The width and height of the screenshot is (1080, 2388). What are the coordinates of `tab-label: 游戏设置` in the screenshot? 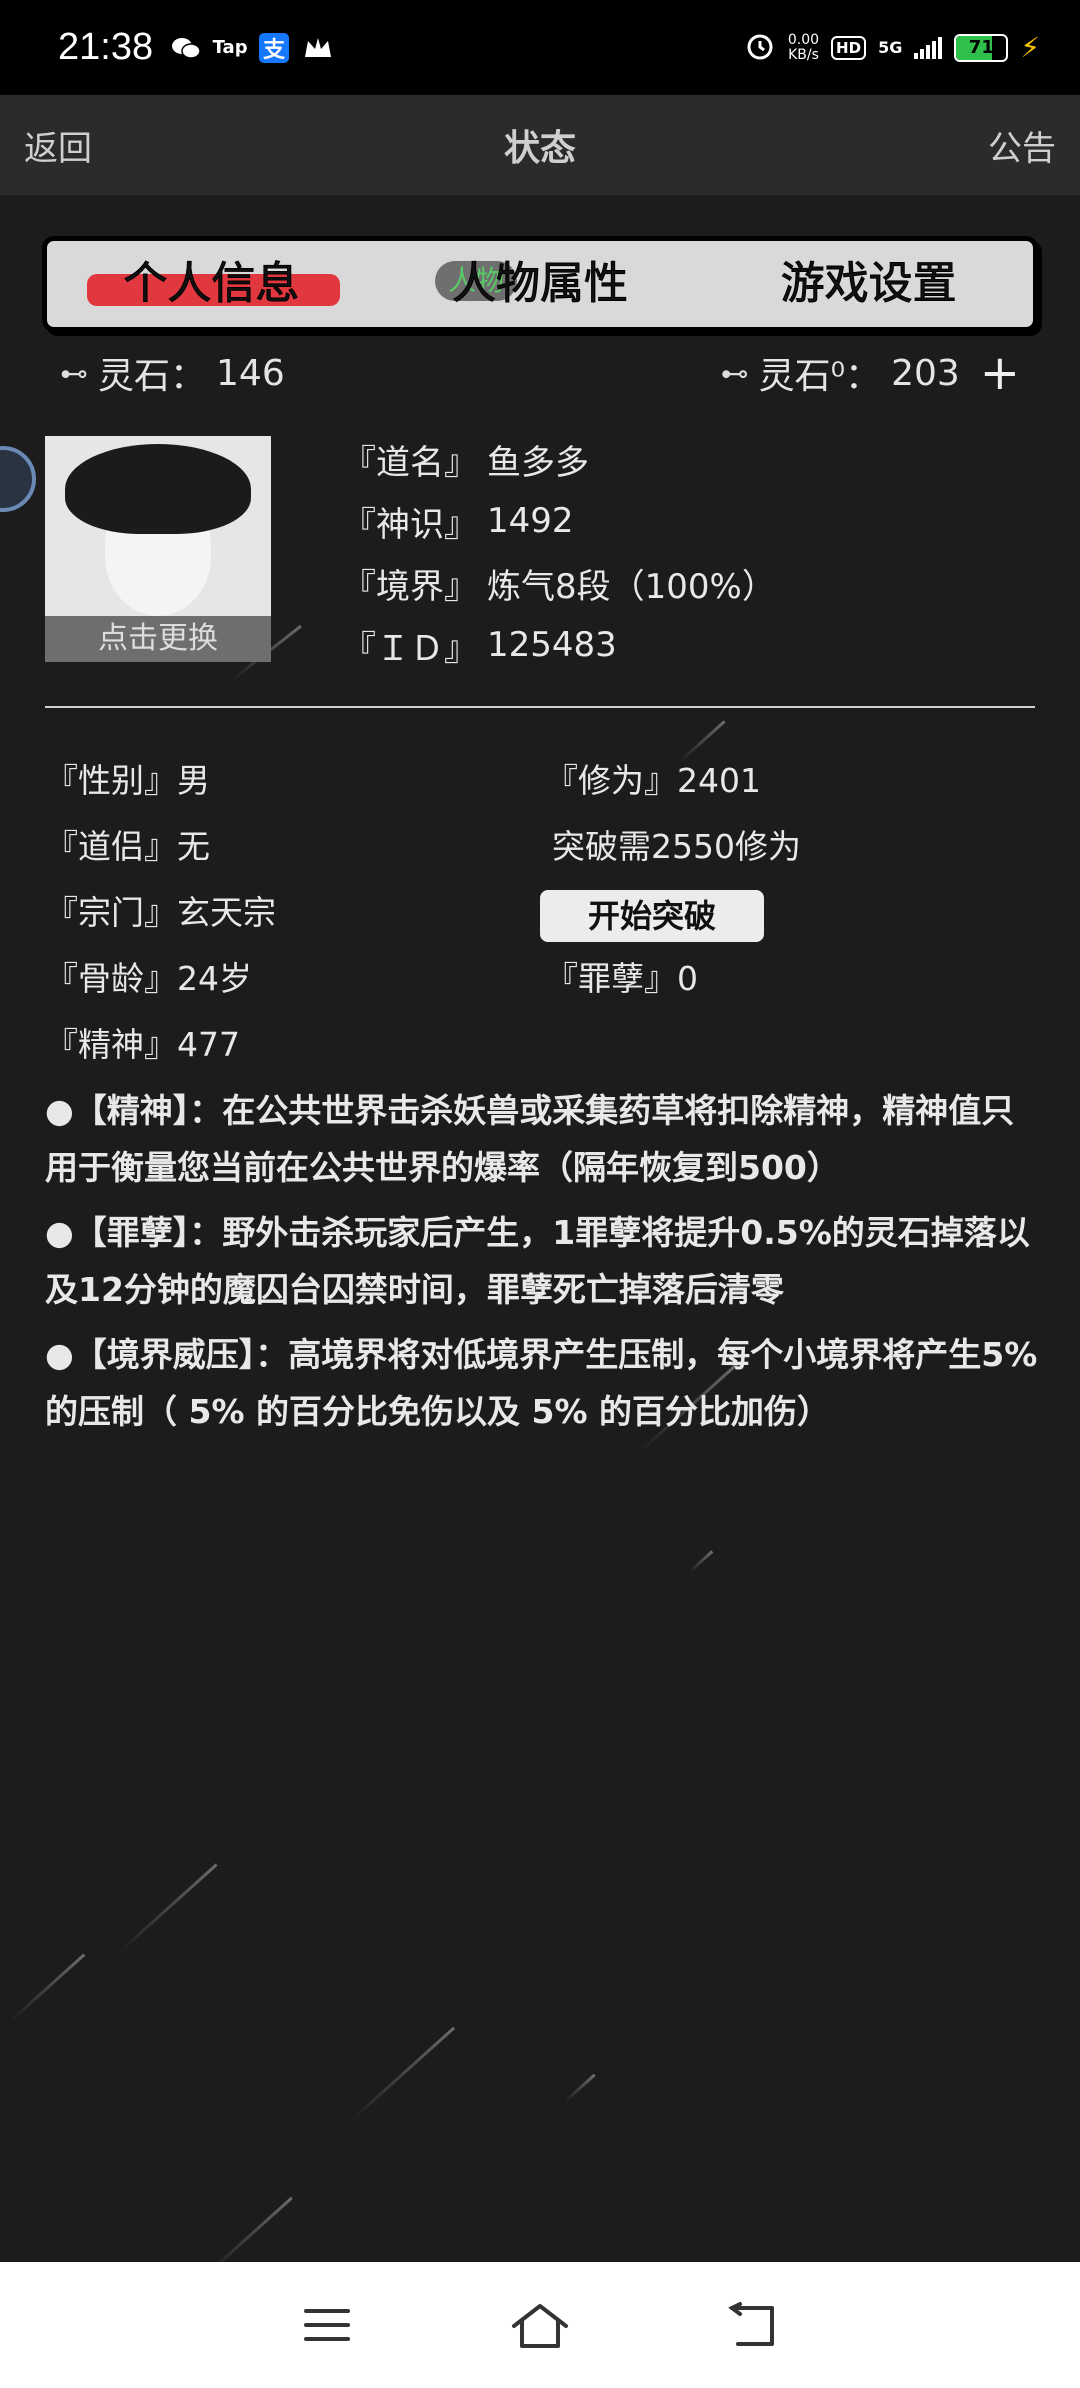 It's located at (868, 284).